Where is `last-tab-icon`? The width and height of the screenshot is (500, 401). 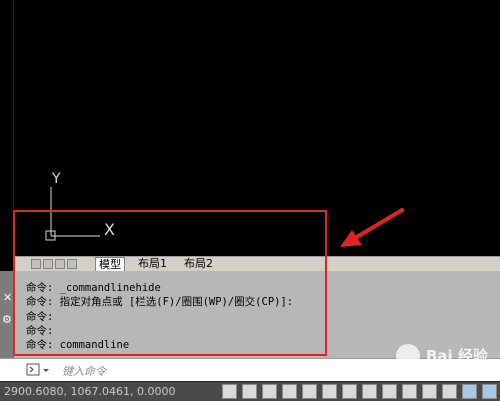 last-tab-icon is located at coordinates (72, 264).